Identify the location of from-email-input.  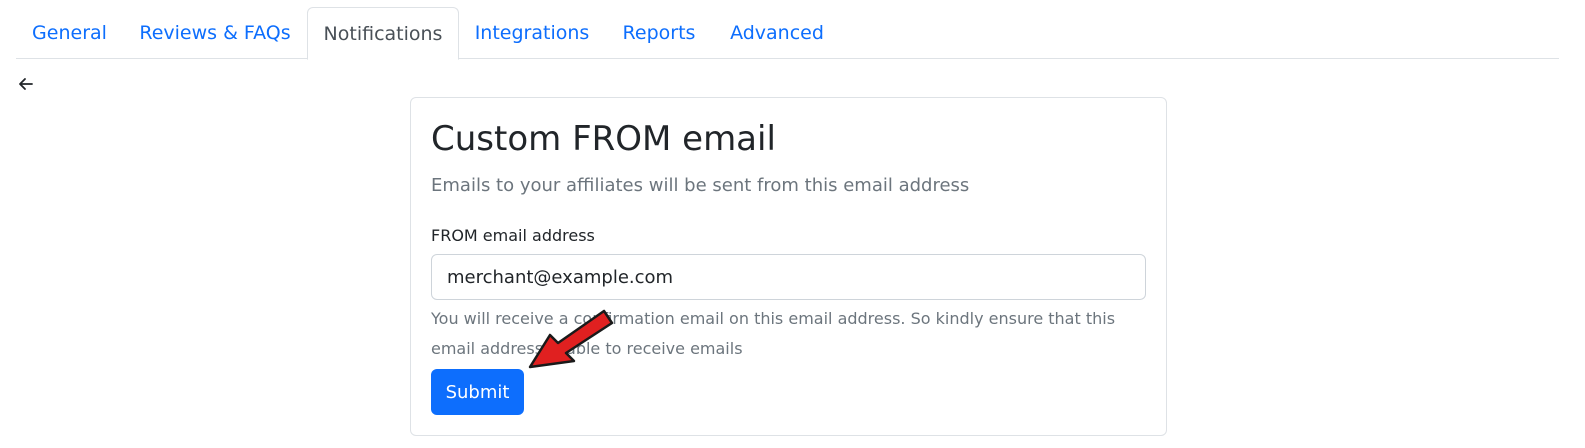
(788, 277).